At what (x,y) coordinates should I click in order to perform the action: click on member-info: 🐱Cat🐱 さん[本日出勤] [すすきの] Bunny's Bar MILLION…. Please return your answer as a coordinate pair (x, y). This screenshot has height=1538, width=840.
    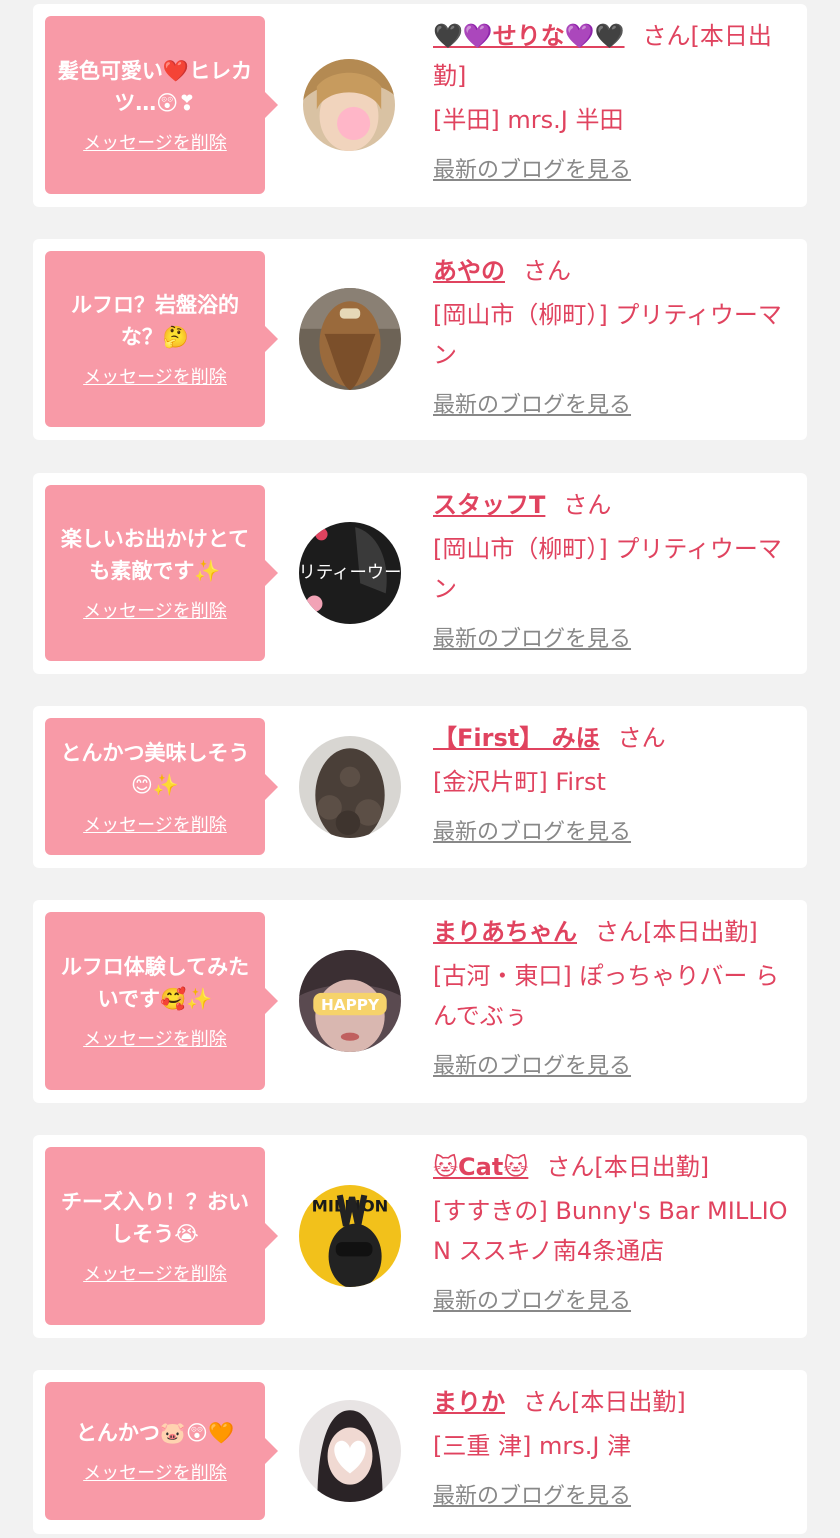
    Looking at the image, I should click on (616, 1231).